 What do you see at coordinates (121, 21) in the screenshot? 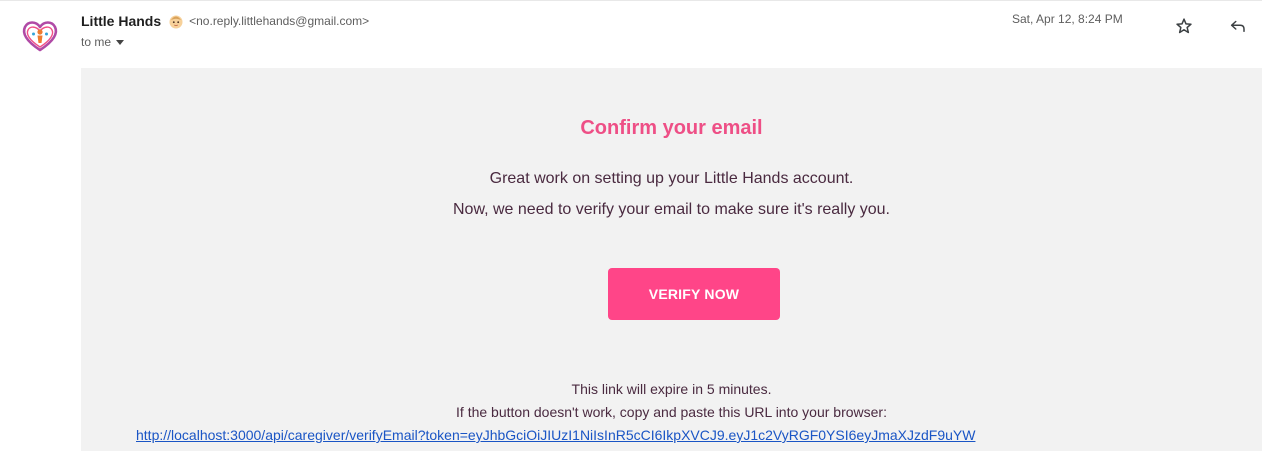
I see `sender-name: Little Hands` at bounding box center [121, 21].